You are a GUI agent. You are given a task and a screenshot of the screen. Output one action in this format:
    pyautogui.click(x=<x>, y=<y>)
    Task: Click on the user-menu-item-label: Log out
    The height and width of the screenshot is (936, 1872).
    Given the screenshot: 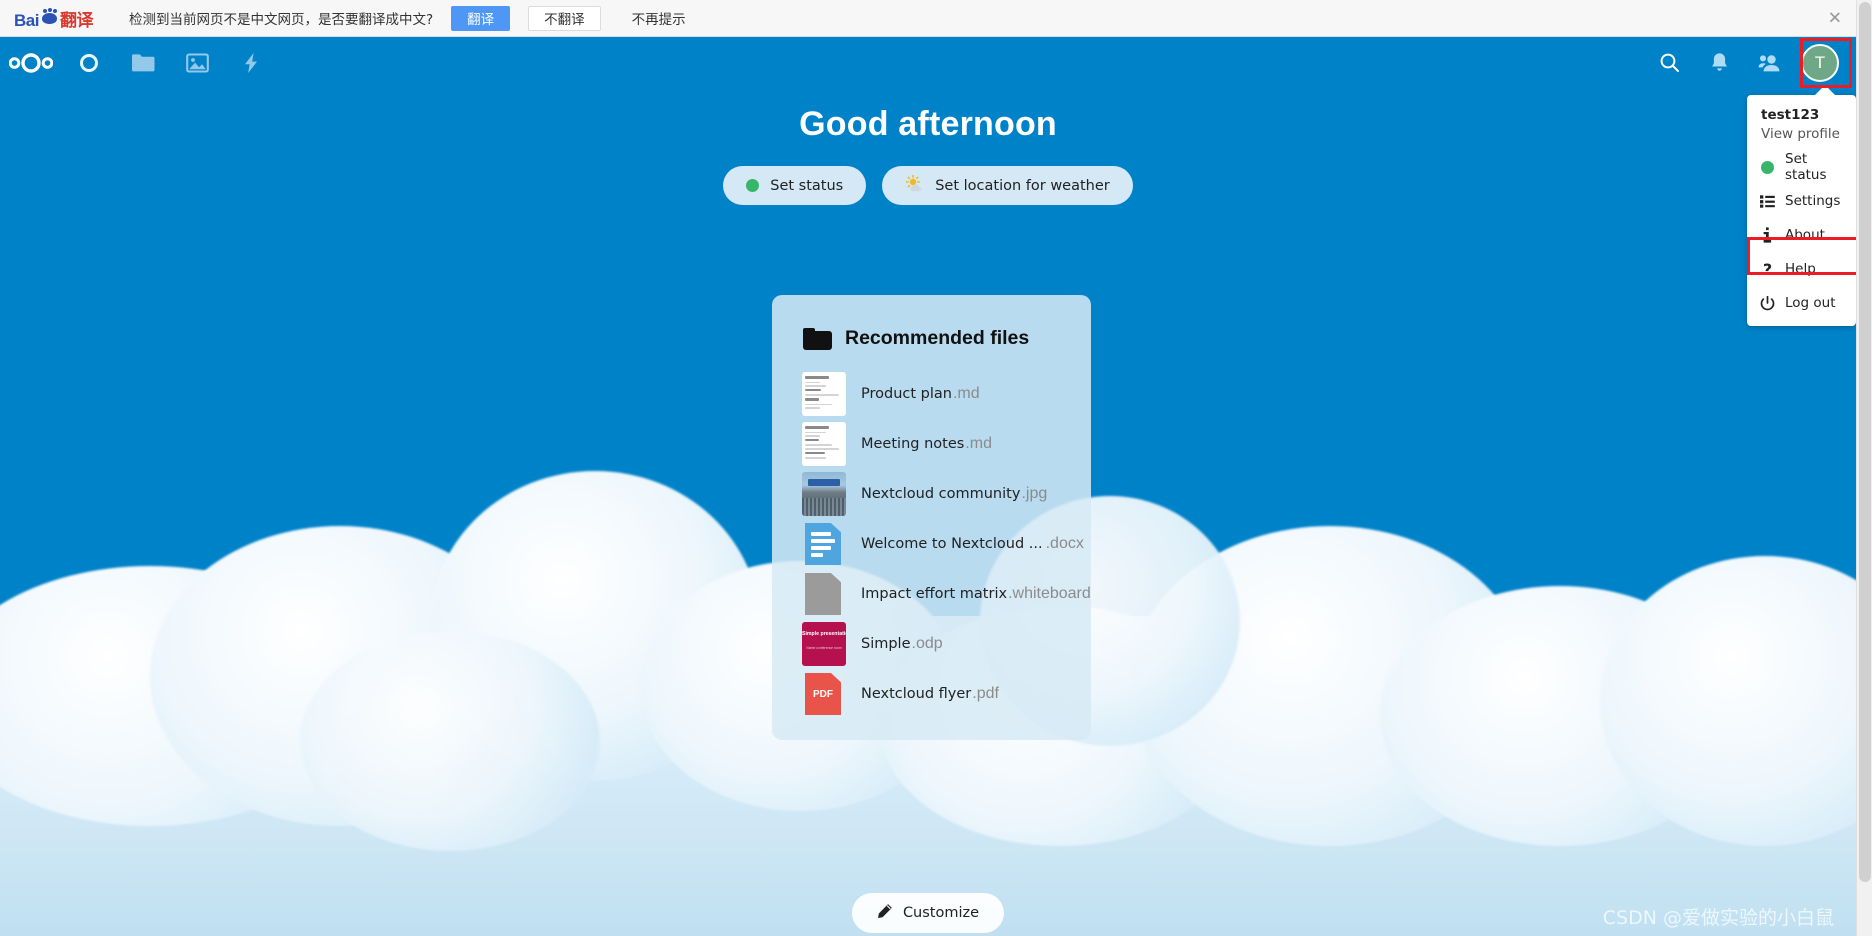 What is the action you would take?
    pyautogui.click(x=1810, y=303)
    